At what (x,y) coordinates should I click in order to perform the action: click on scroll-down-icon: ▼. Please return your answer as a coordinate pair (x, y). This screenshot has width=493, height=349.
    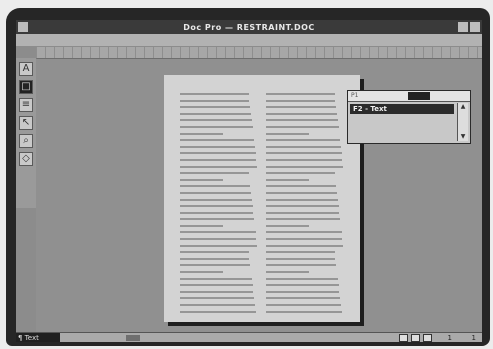
    Looking at the image, I should click on (463, 137).